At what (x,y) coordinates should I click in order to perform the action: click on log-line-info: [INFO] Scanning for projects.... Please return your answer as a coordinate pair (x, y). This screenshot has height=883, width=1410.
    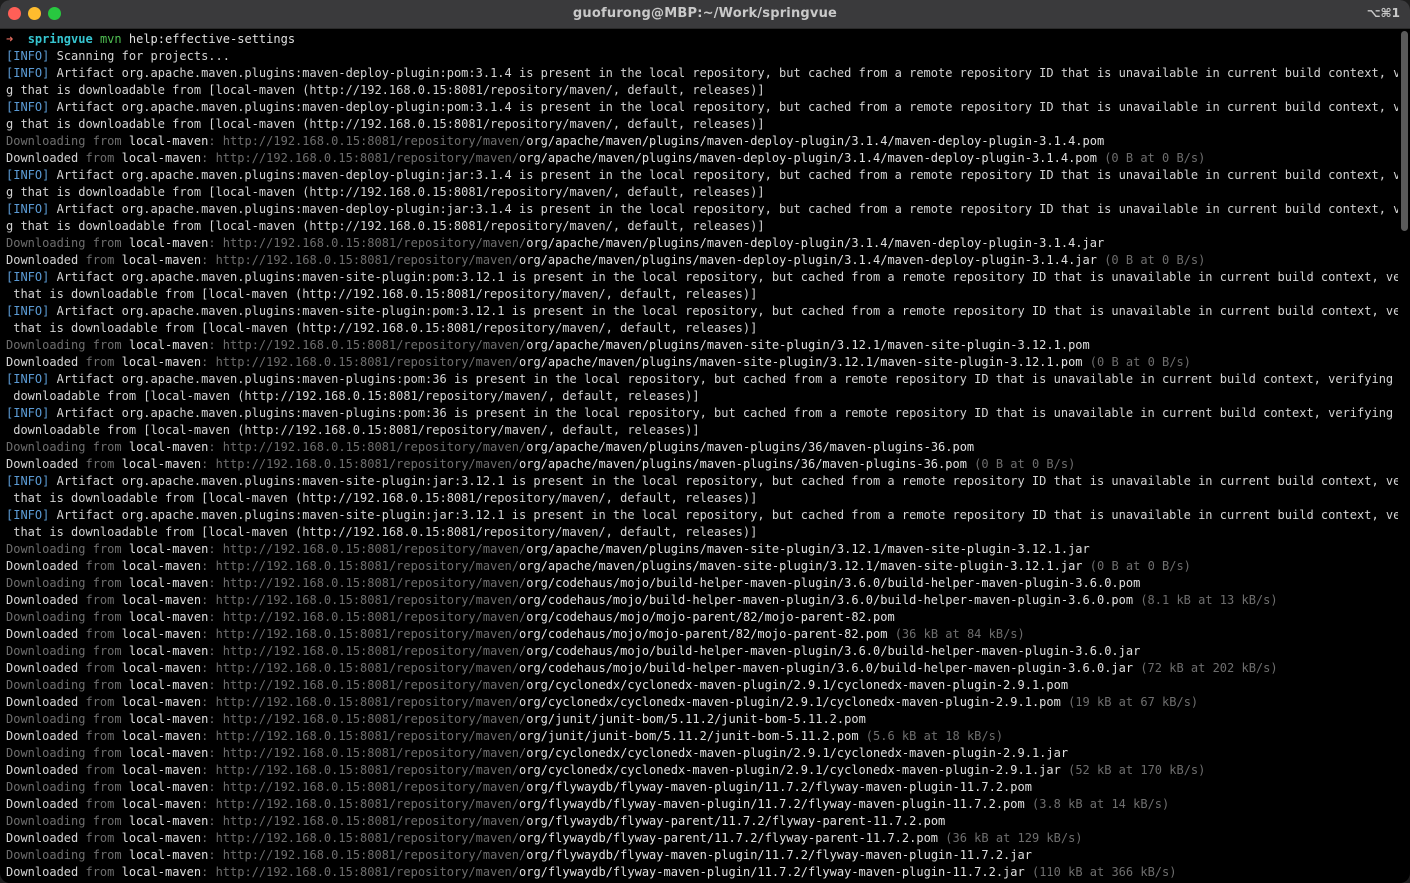
    Looking at the image, I should click on (702, 56).